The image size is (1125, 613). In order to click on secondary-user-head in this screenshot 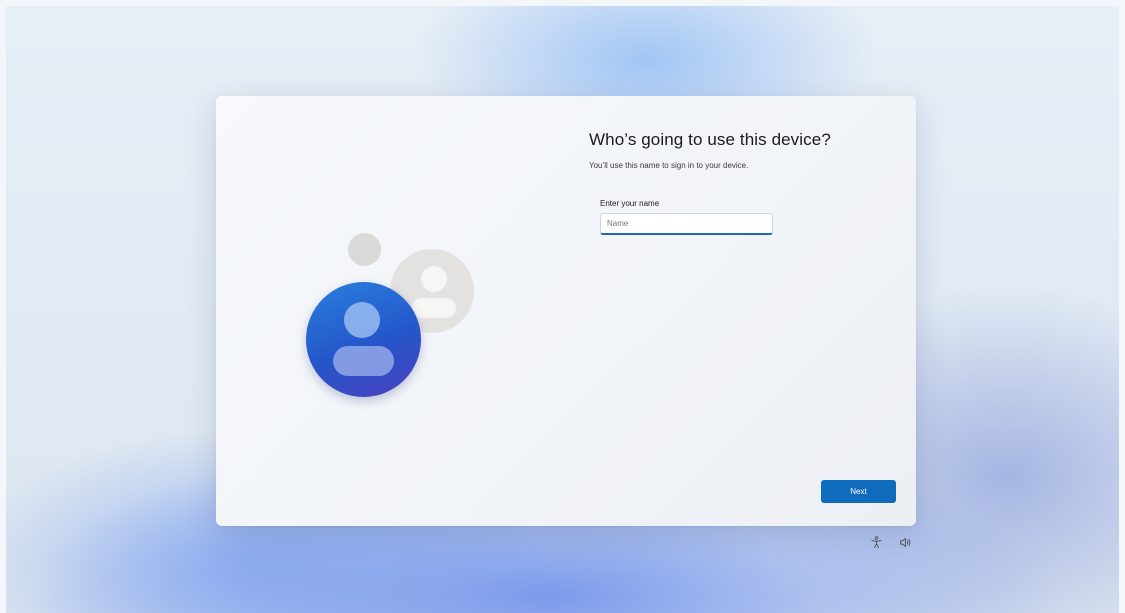, I will do `click(434, 279)`.